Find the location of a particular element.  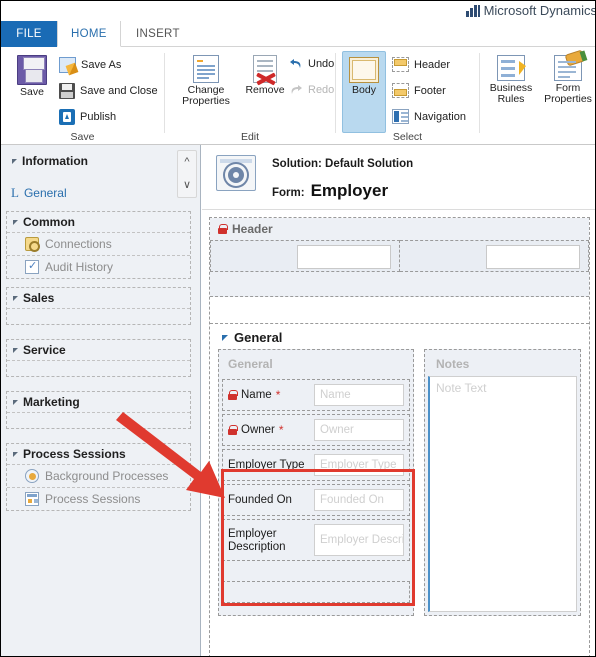

ribbon-group-select: Body Header Footer Navigation Select is located at coordinates (407, 96).